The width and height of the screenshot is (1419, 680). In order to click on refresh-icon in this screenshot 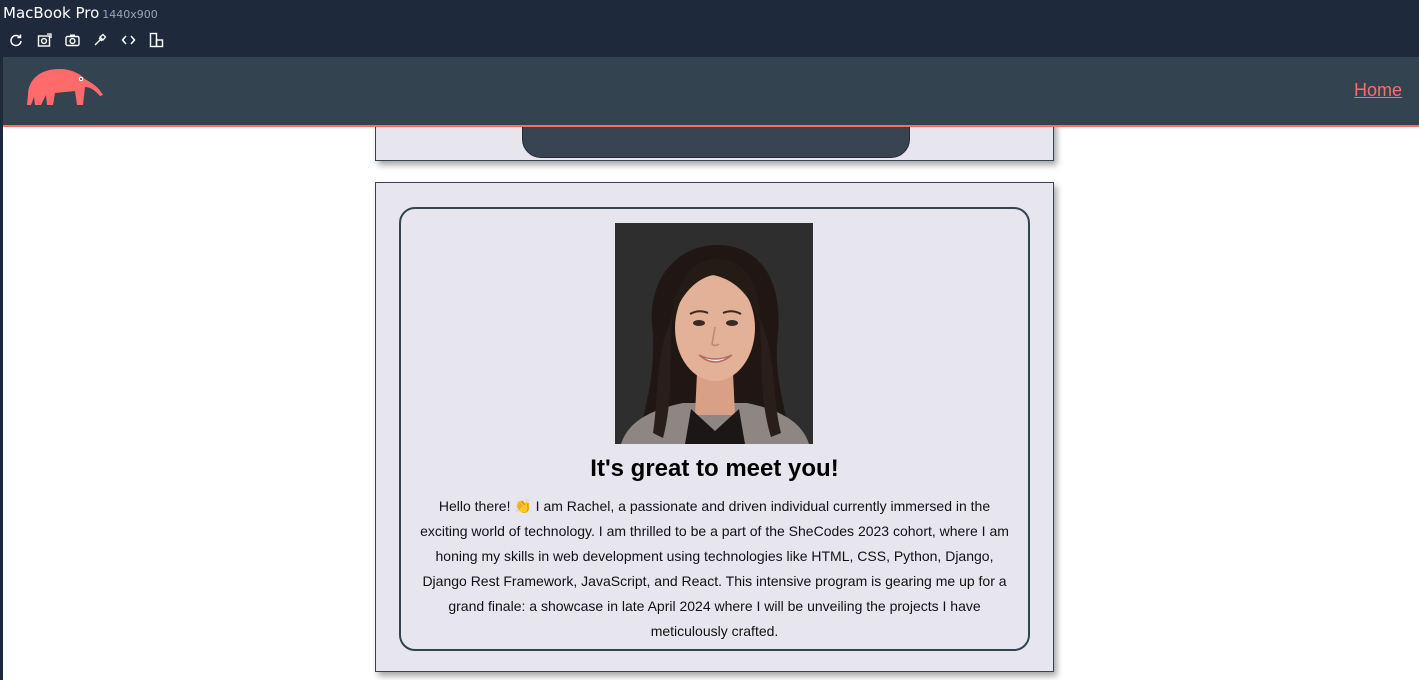, I will do `click(16, 40)`.